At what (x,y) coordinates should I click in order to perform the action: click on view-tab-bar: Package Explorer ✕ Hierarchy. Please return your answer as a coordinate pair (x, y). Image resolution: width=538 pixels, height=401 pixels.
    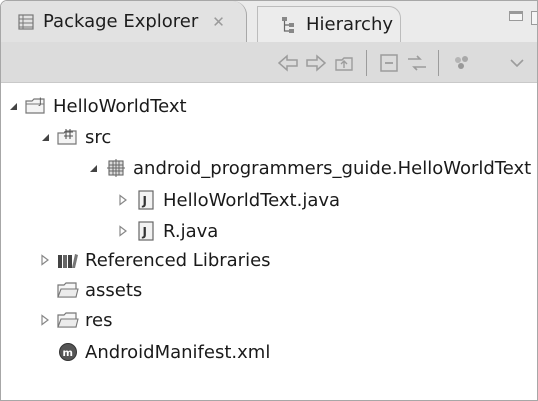
    Looking at the image, I should click on (269, 21).